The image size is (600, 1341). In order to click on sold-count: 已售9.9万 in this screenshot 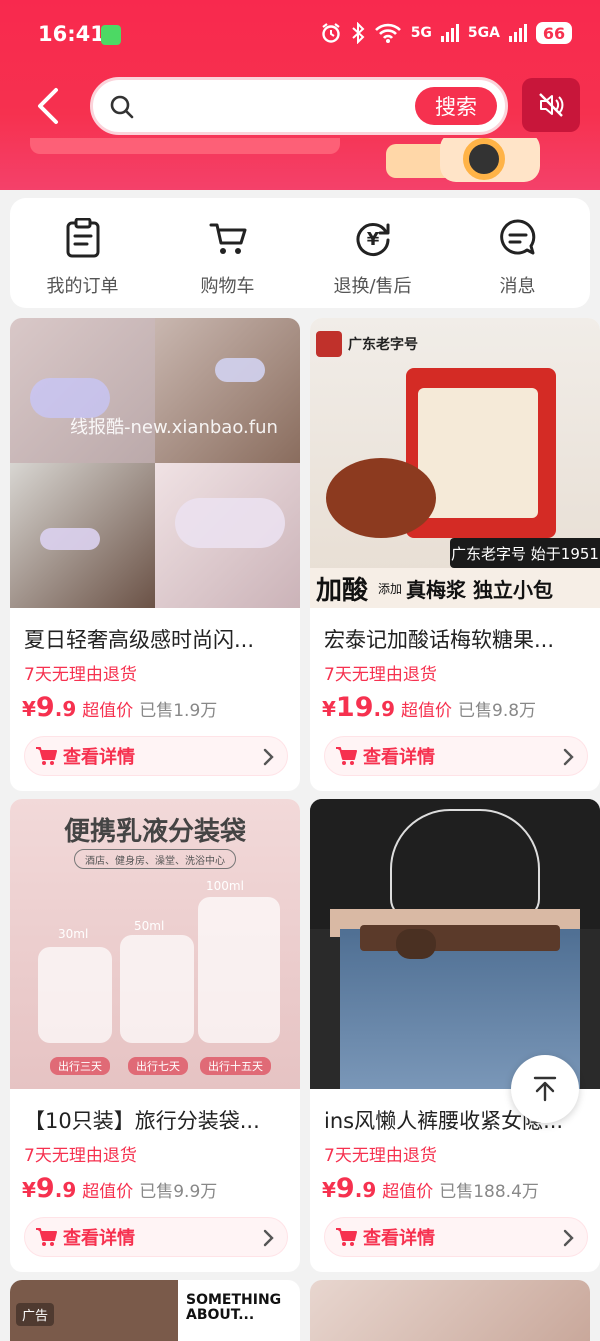, I will do `click(178, 1192)`.